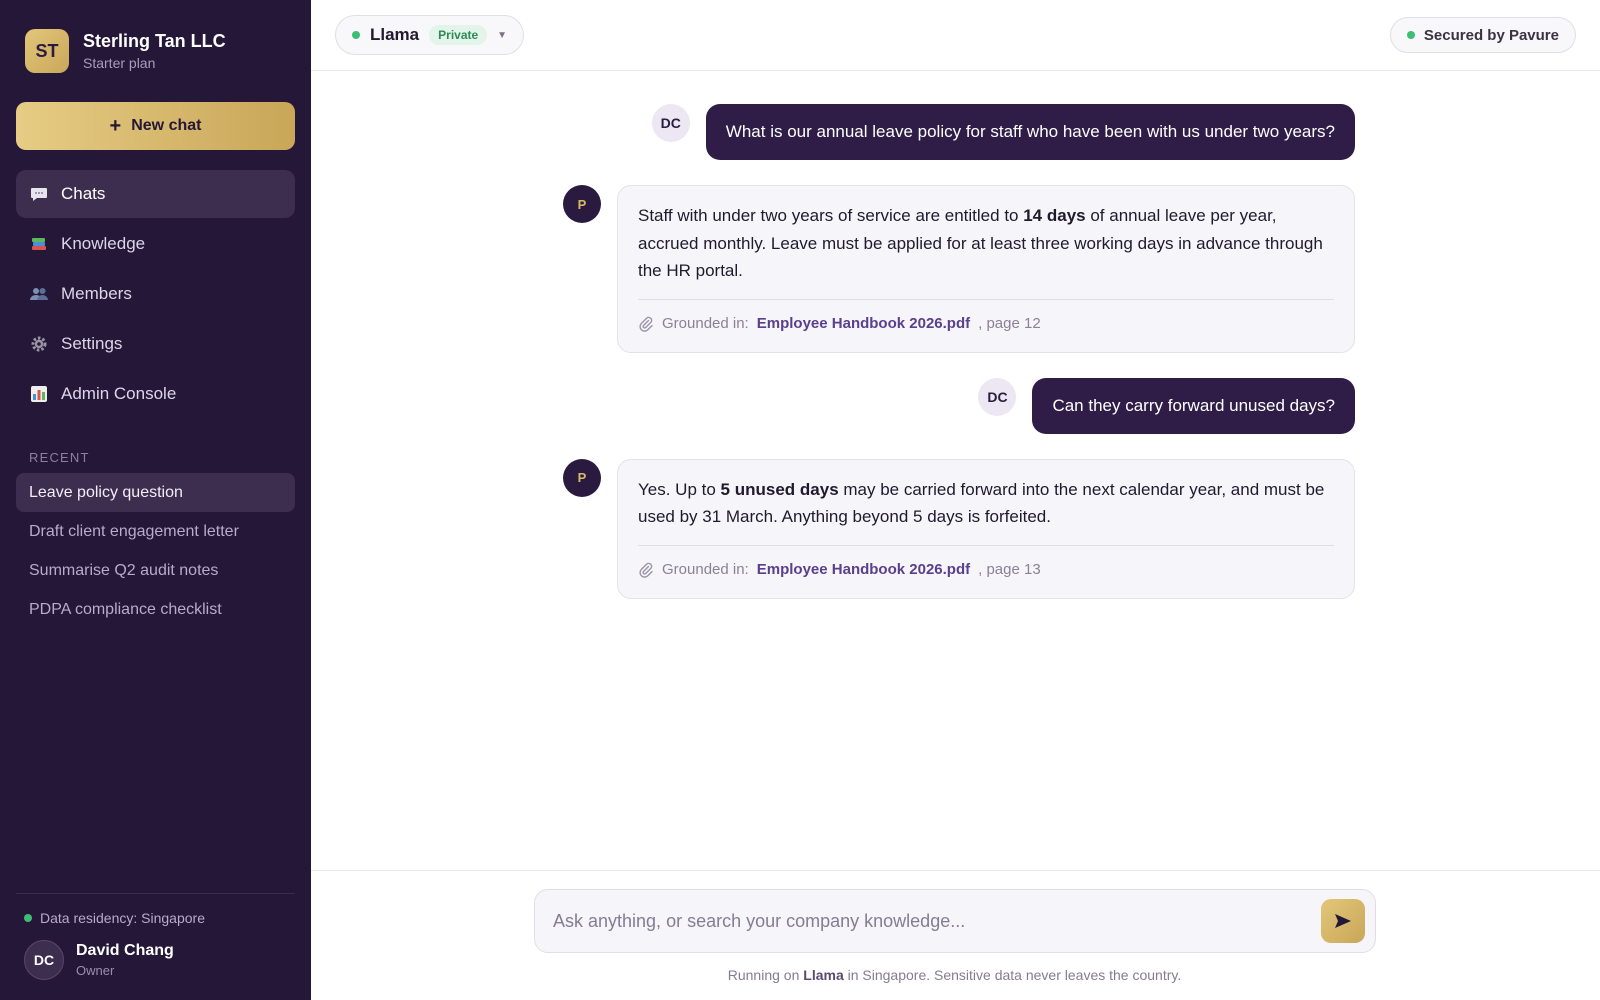  What do you see at coordinates (154, 41) in the screenshot?
I see `org-name: Sterling Tan LLC` at bounding box center [154, 41].